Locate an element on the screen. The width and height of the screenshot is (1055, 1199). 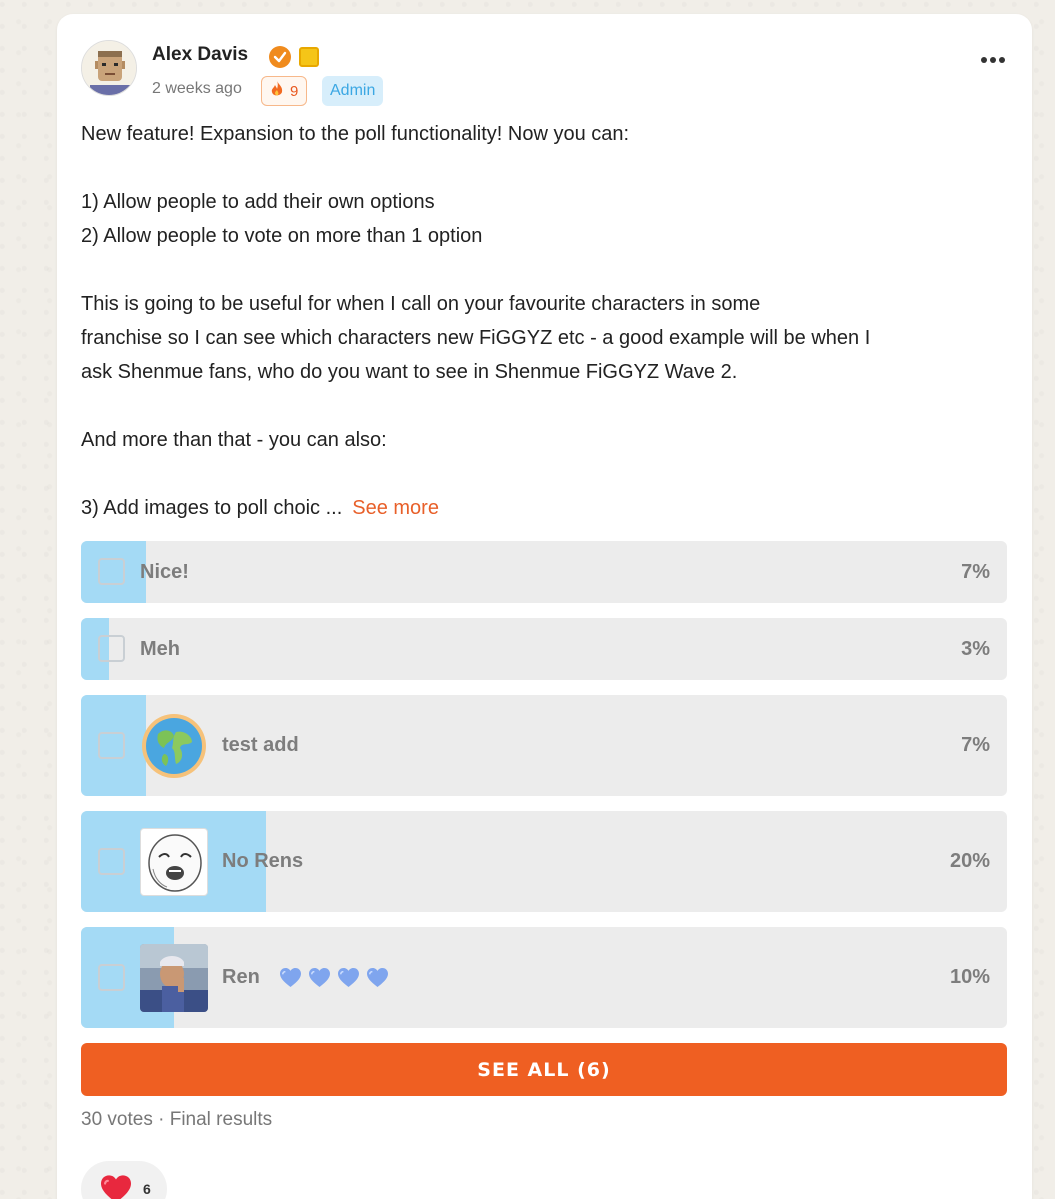
globe-icon is located at coordinates (174, 746).